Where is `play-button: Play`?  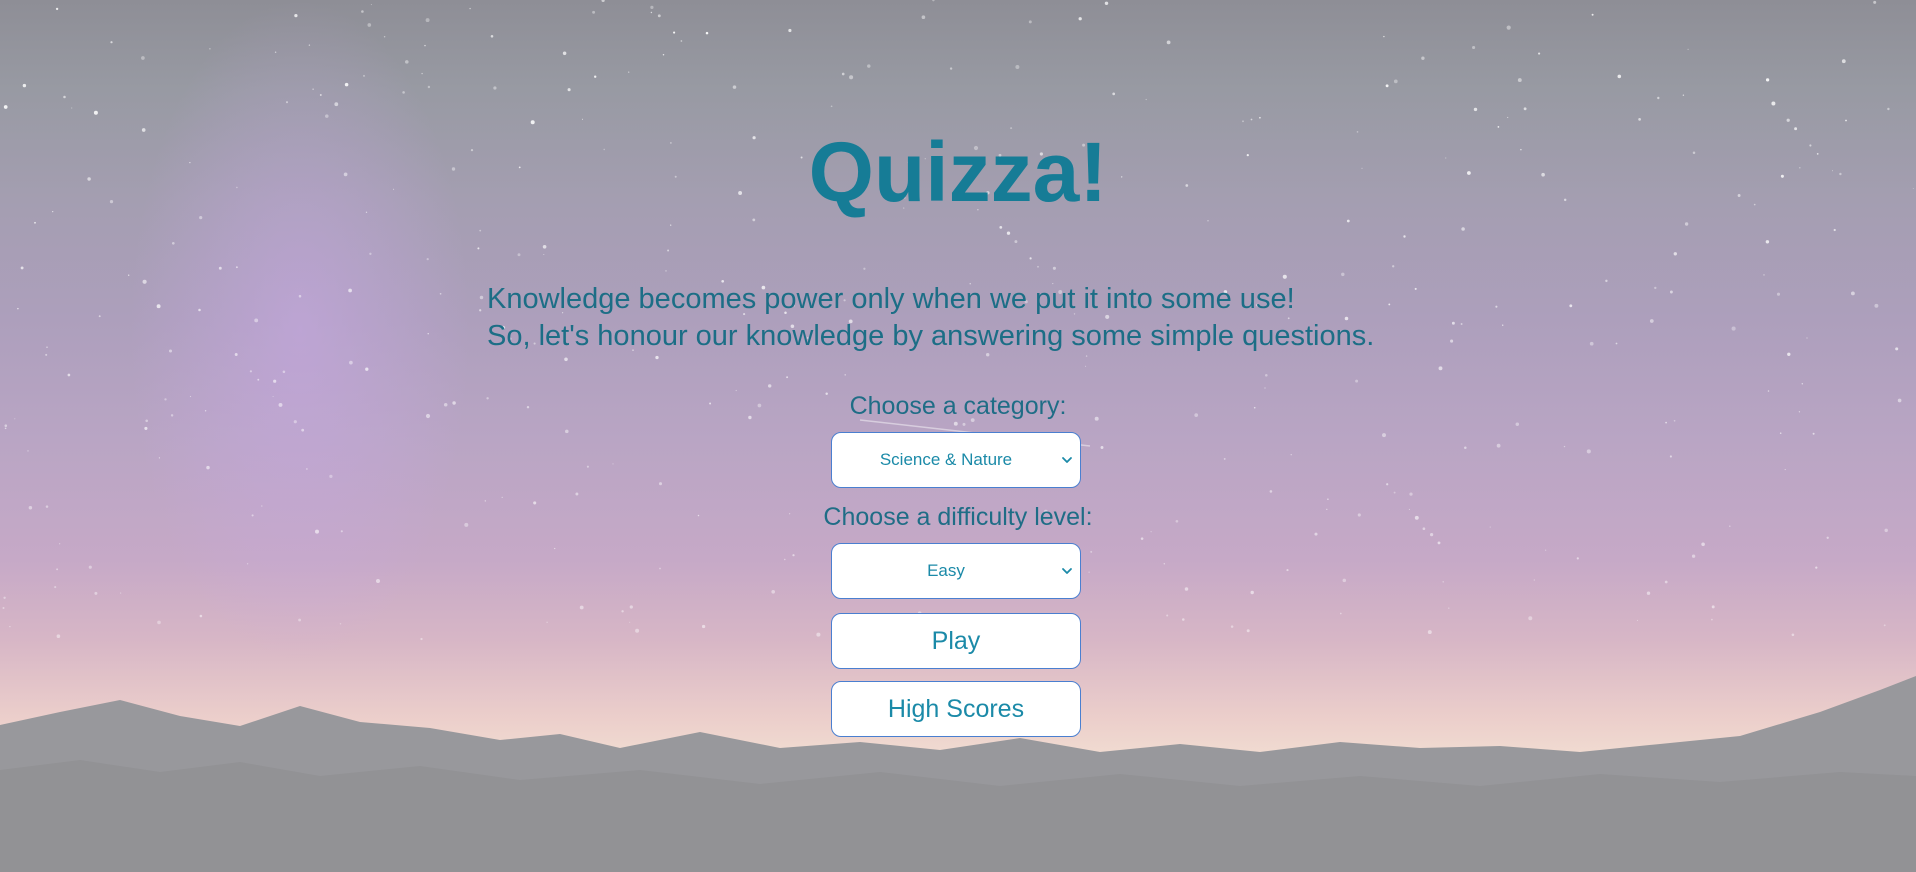 play-button: Play is located at coordinates (956, 641).